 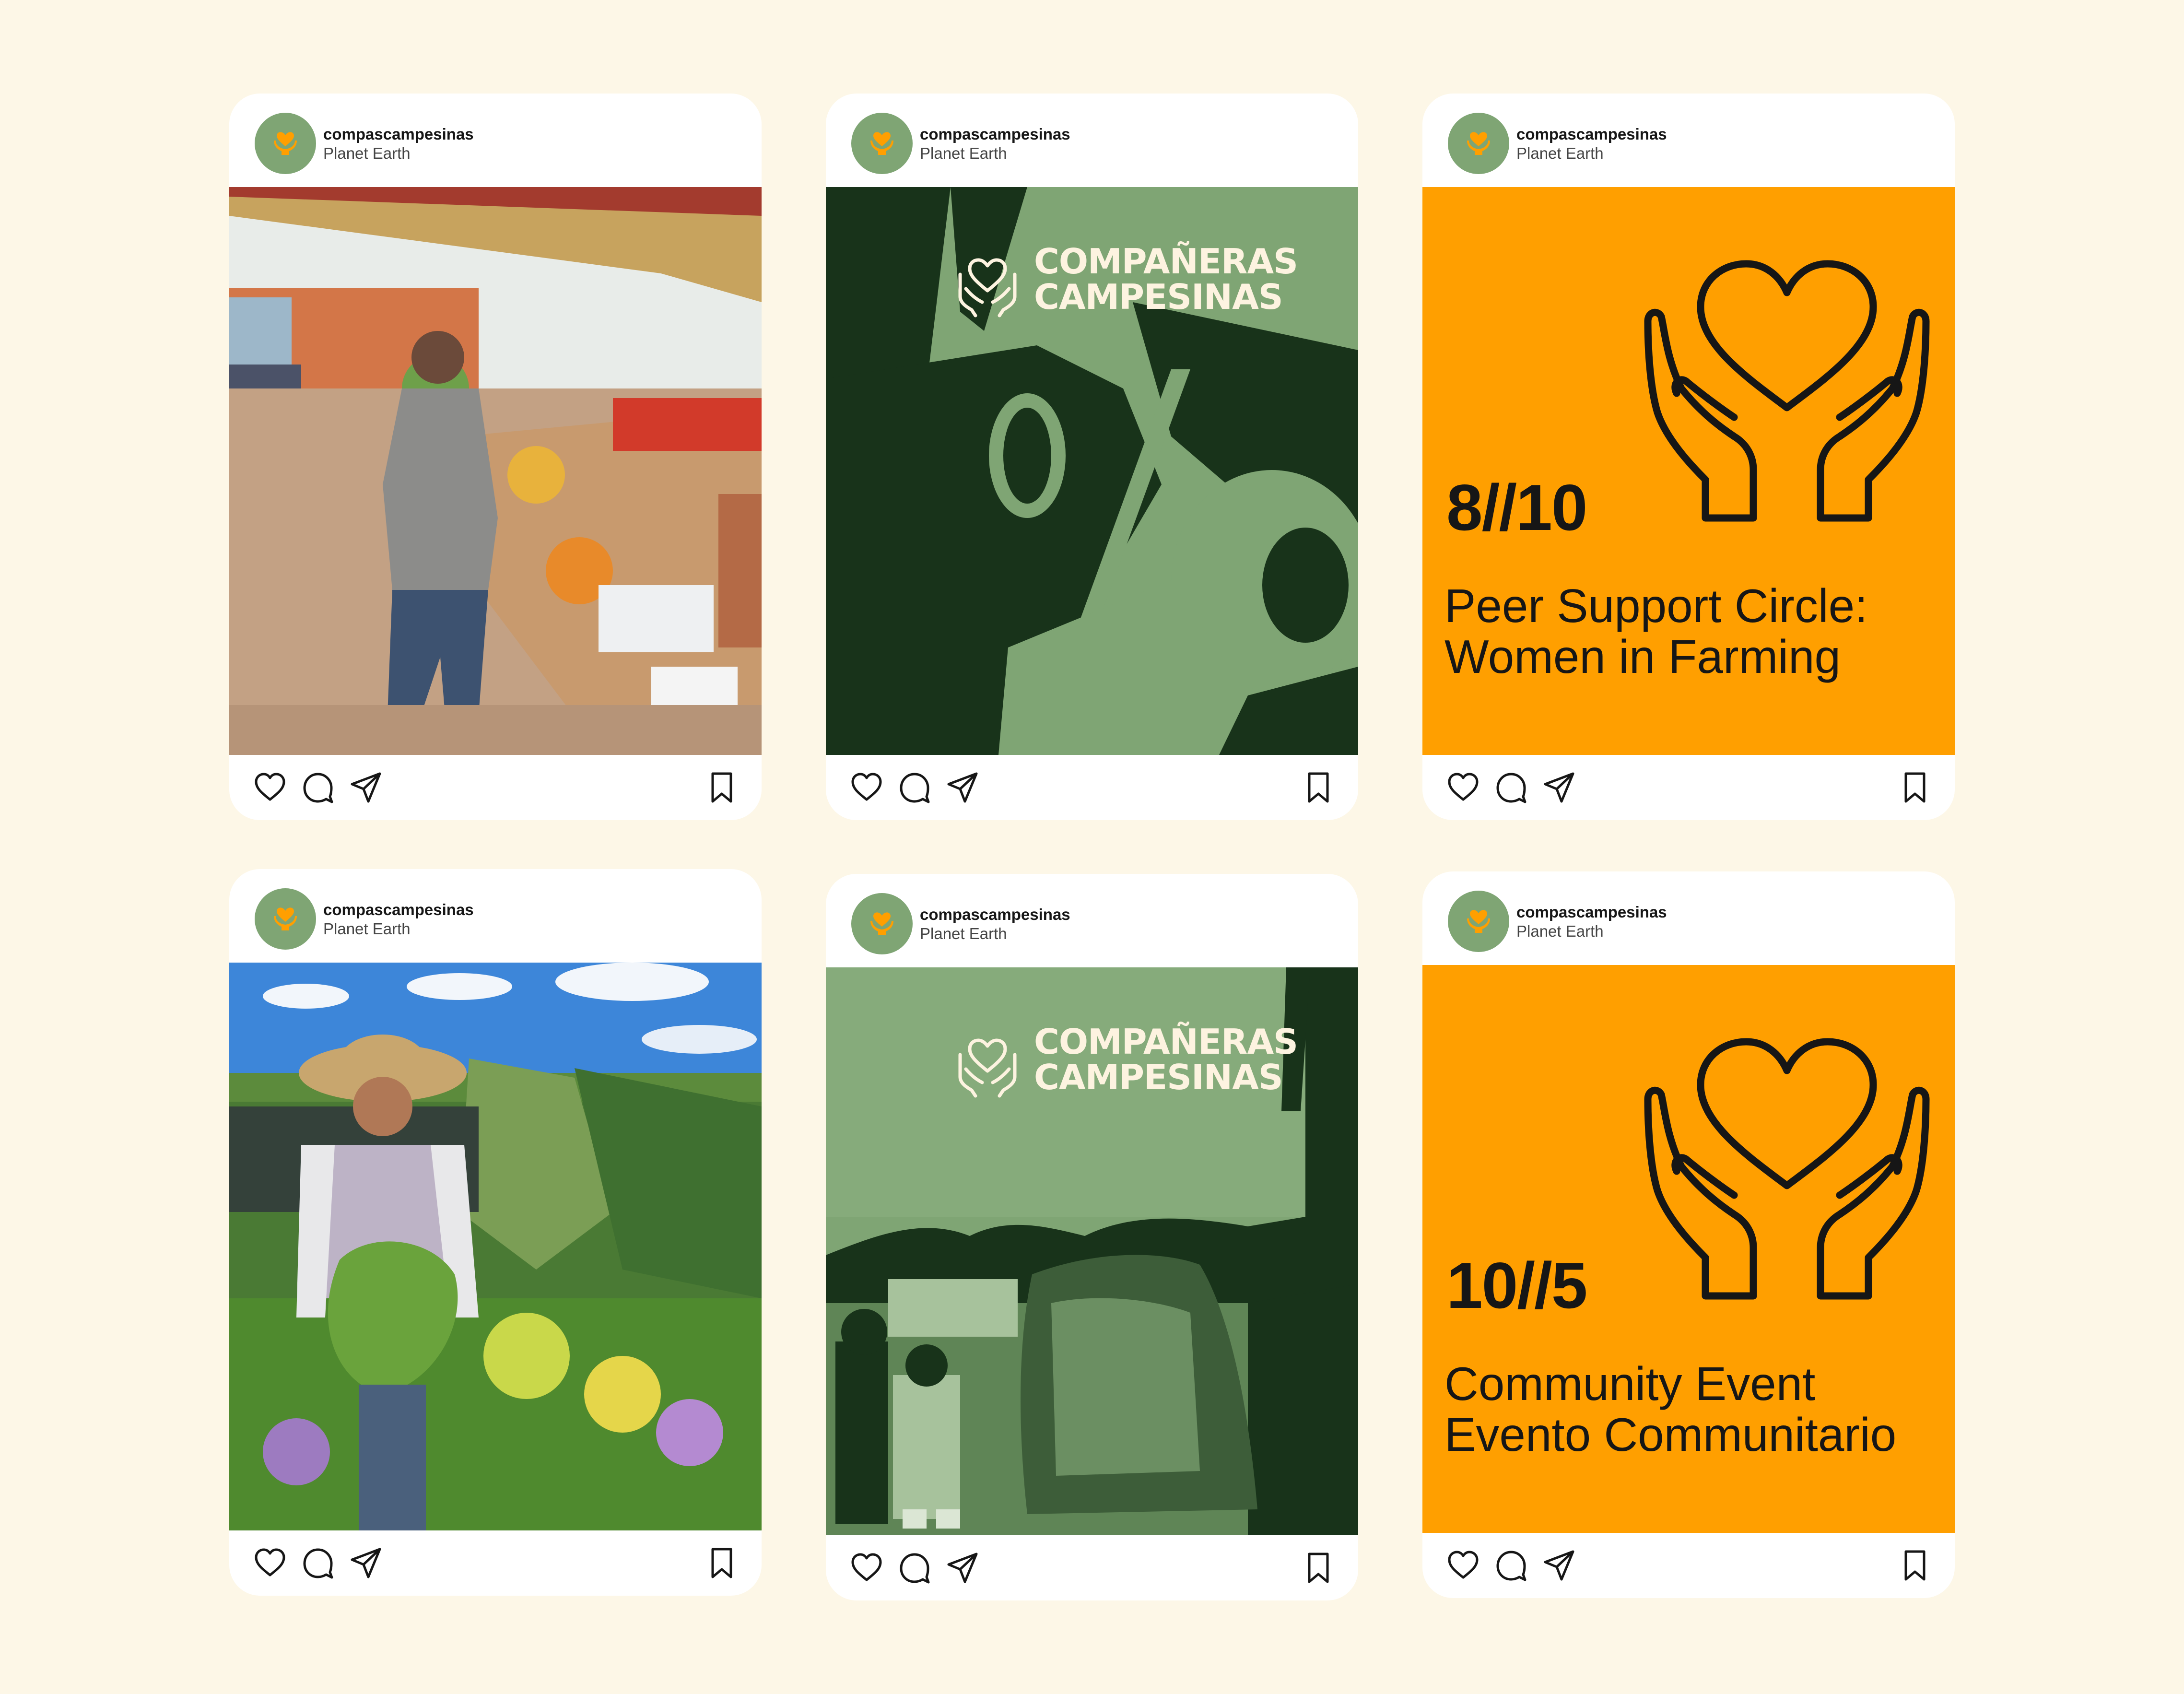 I want to click on plant-nursery-photo, so click(x=496, y=1246).